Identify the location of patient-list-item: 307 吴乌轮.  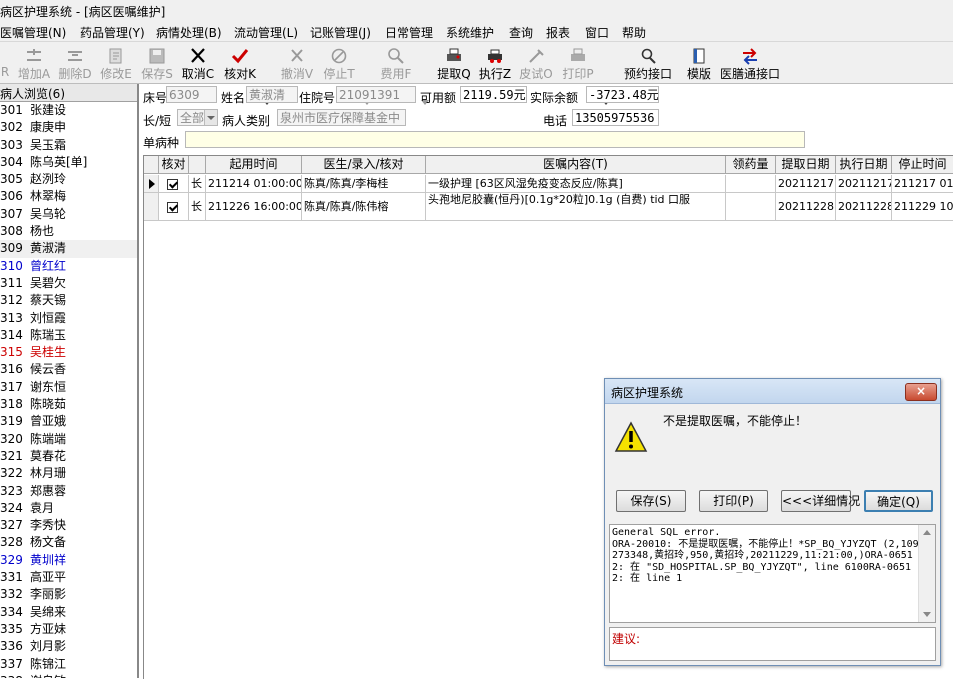
(68, 214).